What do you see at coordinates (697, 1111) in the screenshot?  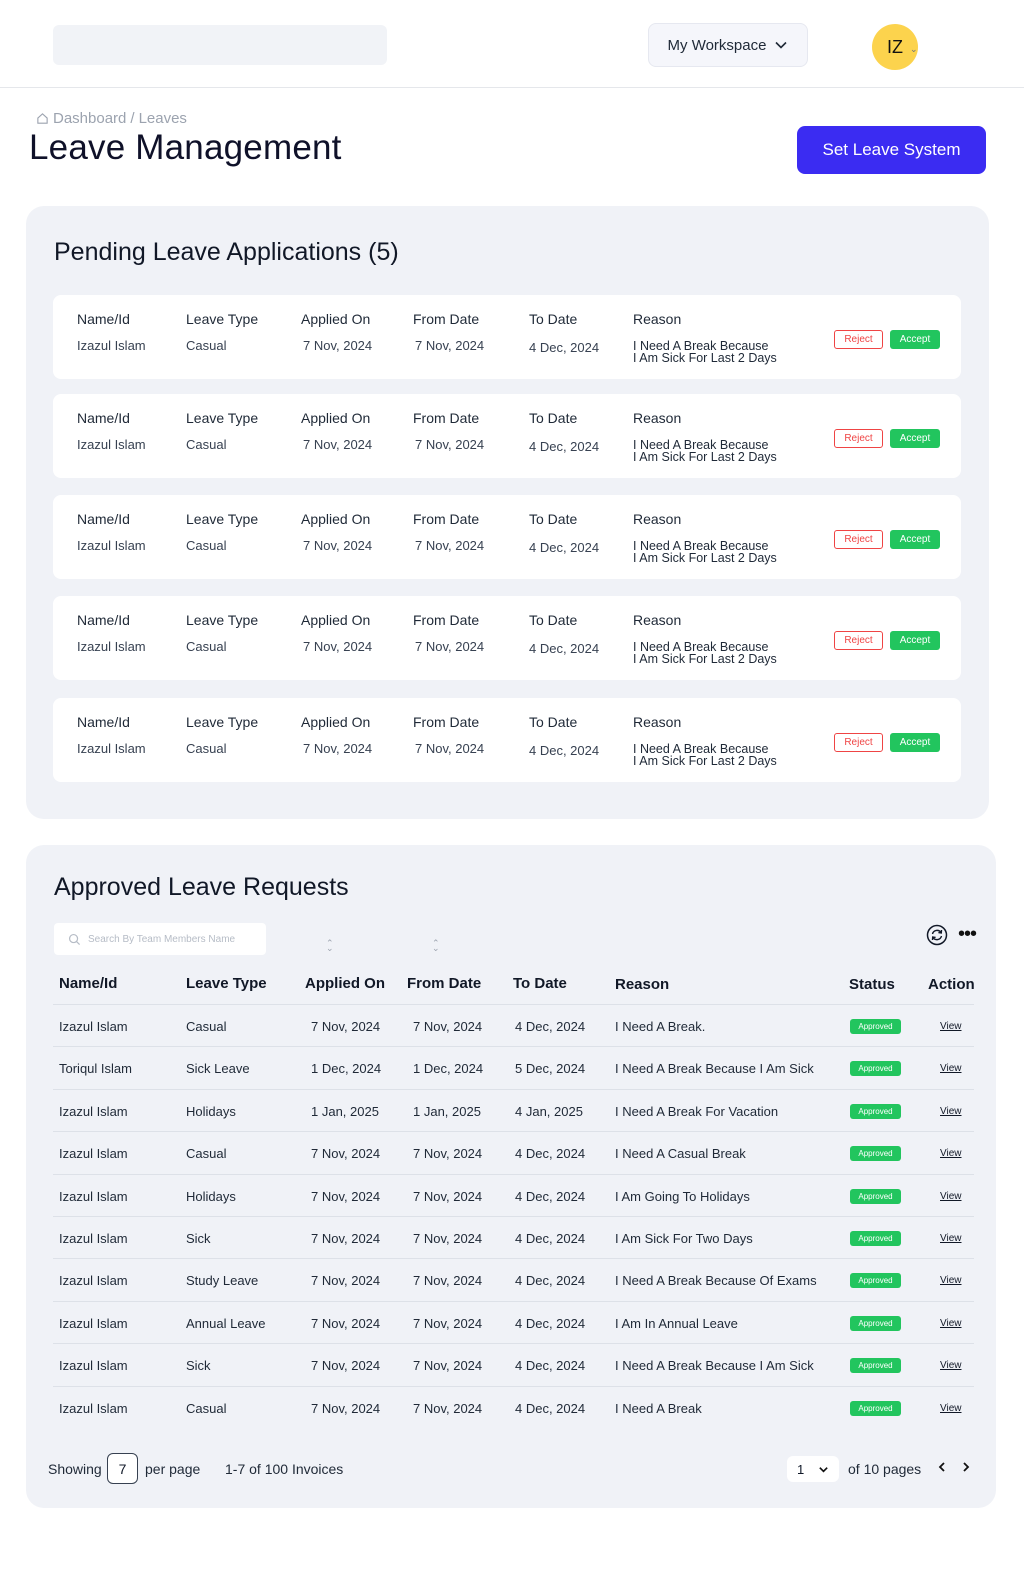 I see `cell-reason: I Need A Break For Vacation` at bounding box center [697, 1111].